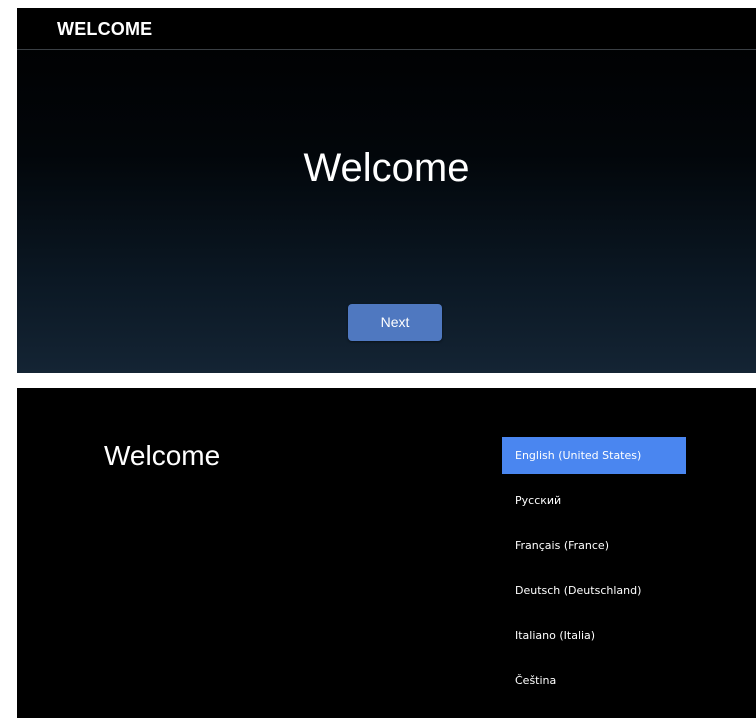 The height and width of the screenshot is (718, 756). What do you see at coordinates (386, 168) in the screenshot?
I see `welcome-heading: Welcome` at bounding box center [386, 168].